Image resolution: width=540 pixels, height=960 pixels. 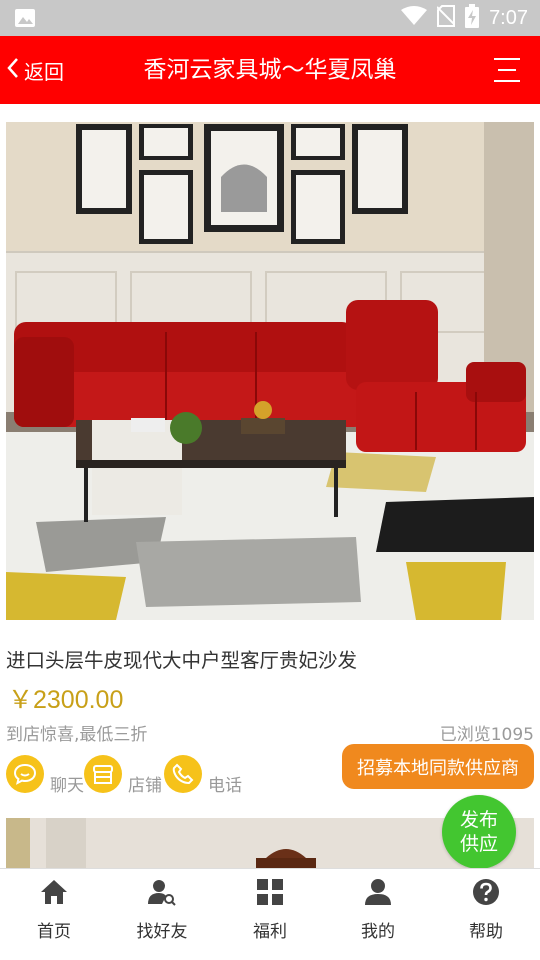 What do you see at coordinates (66, 700) in the screenshot?
I see `product-price: ￥2300.00` at bounding box center [66, 700].